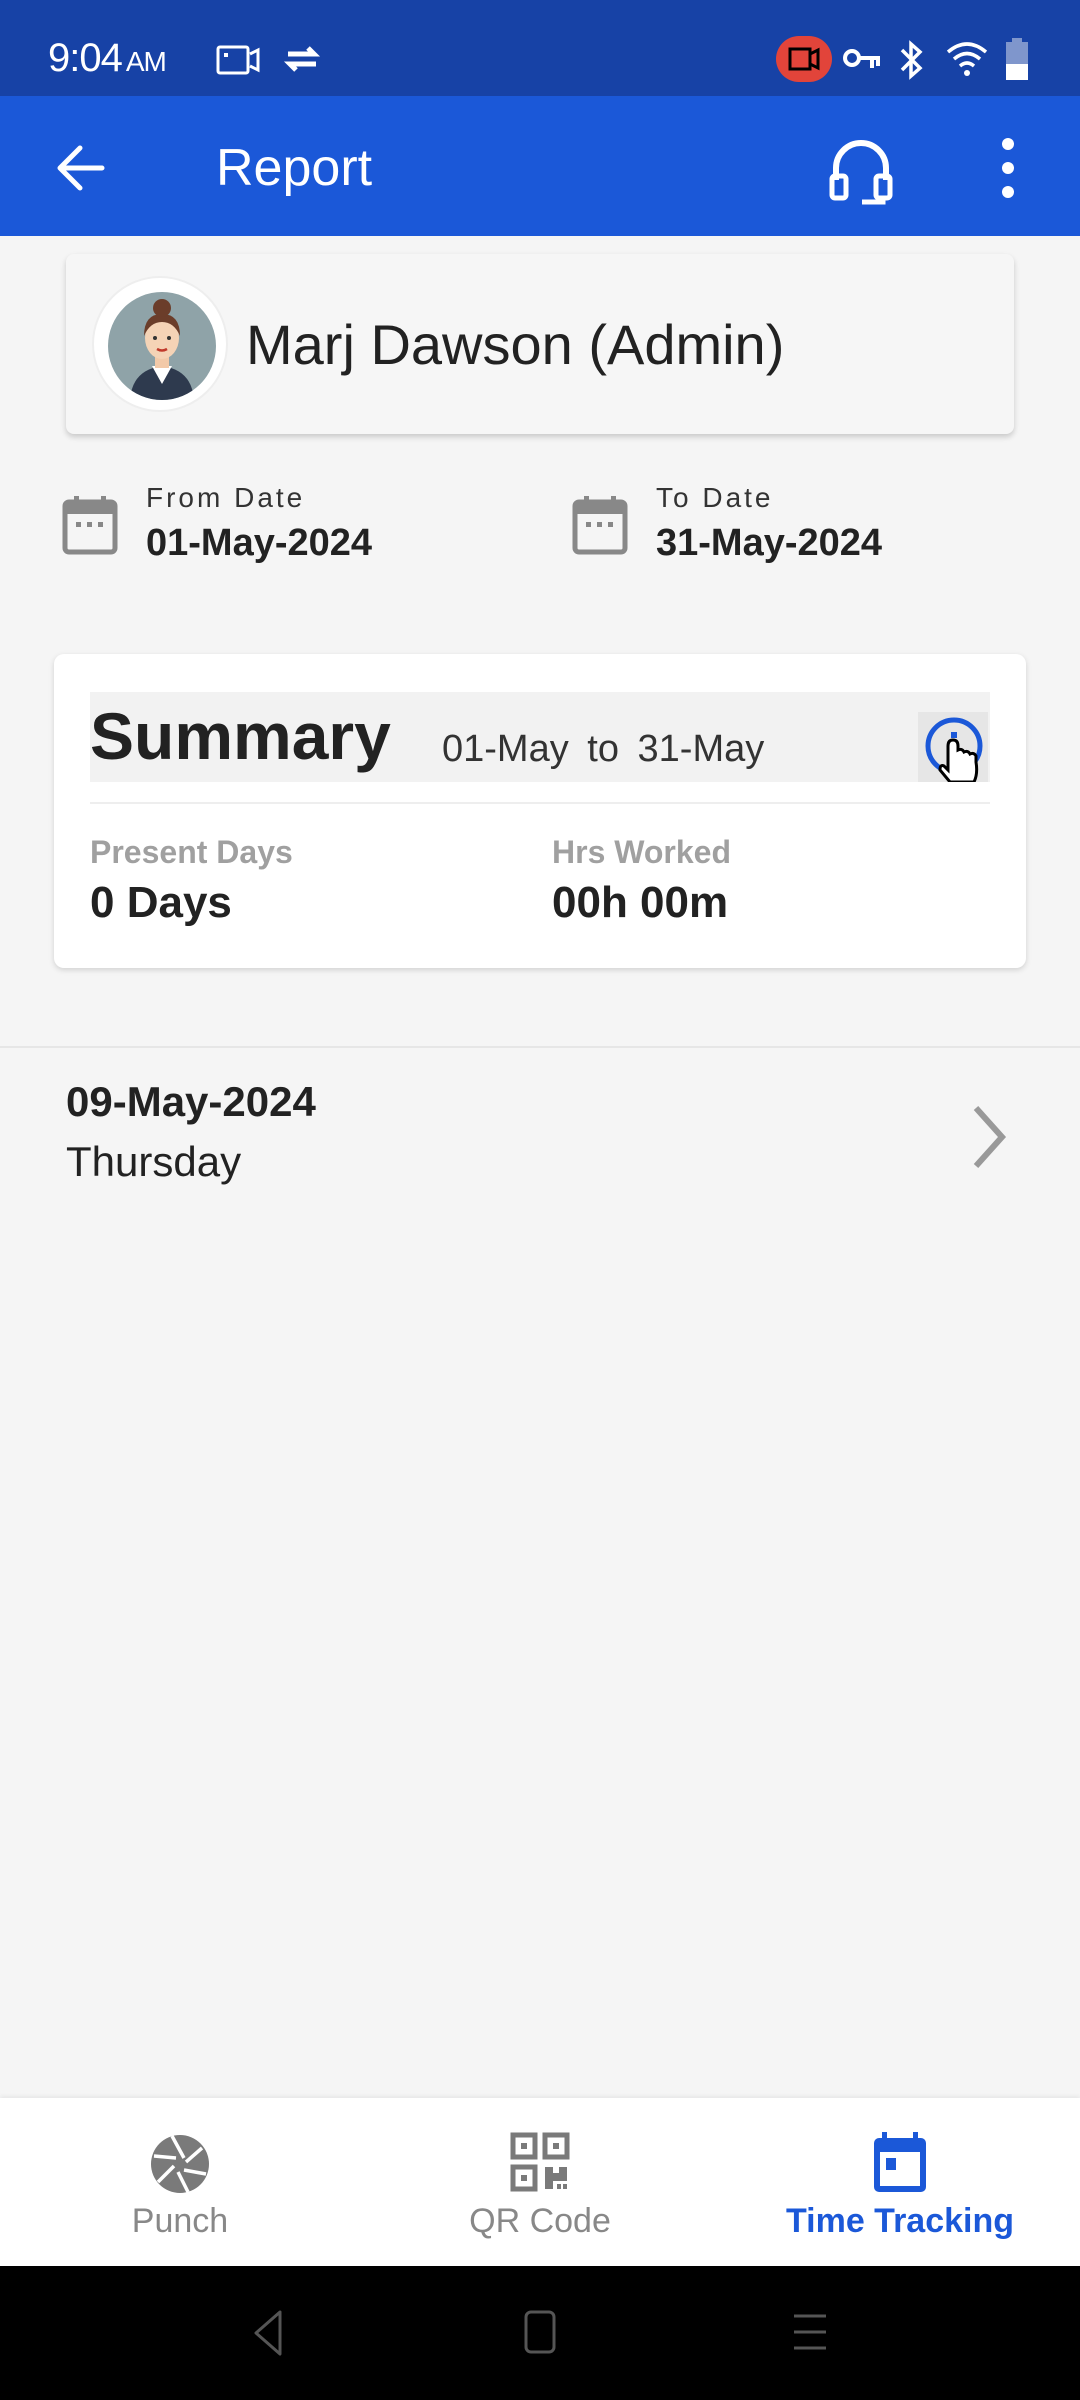  Describe the element at coordinates (804, 59) in the screenshot. I see `recording-indicator-icon` at that location.